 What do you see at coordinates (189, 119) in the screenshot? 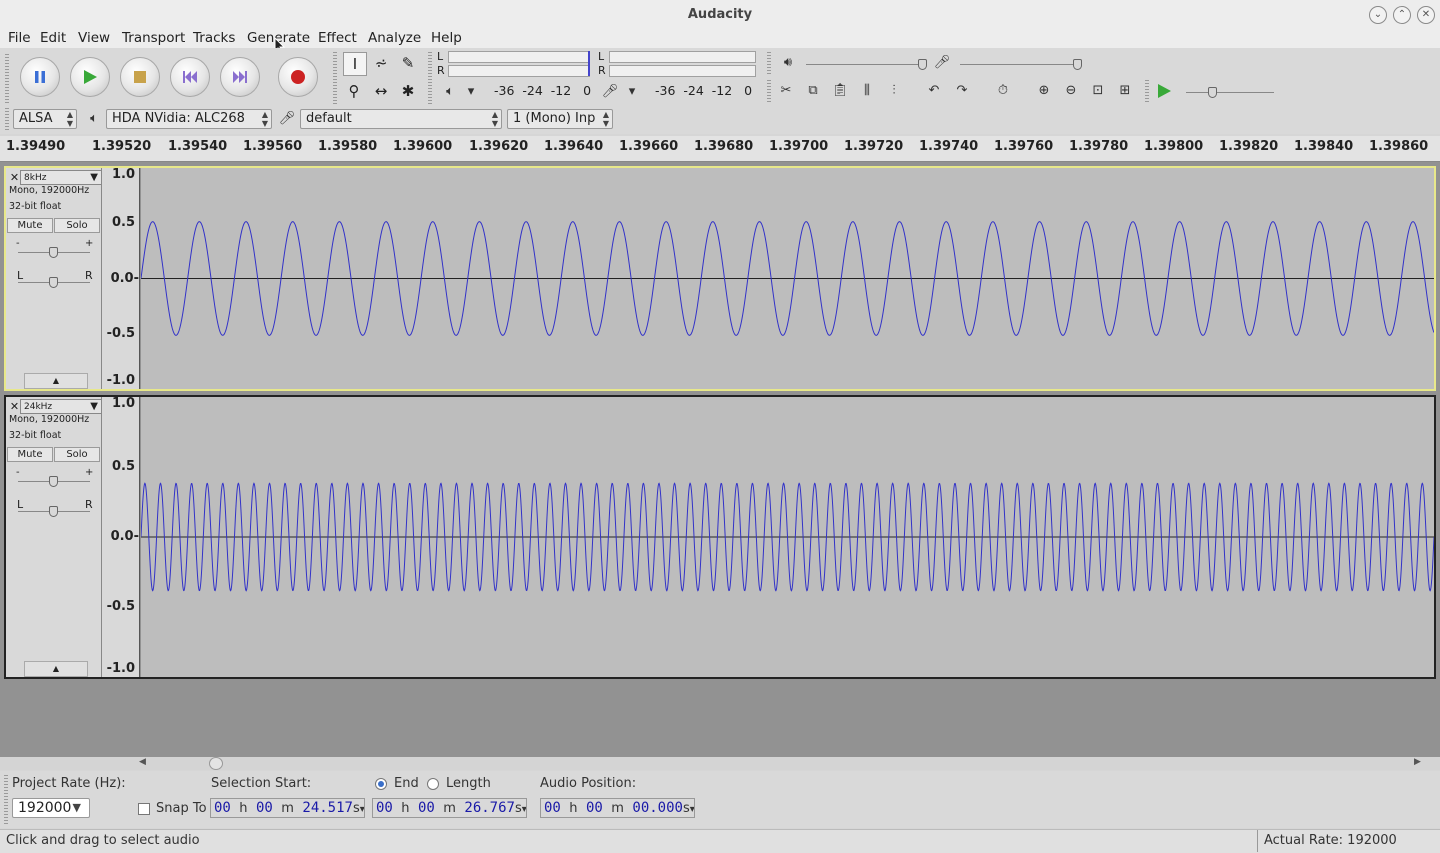
I see `playback-device-select: HDA NVidia: ALC268 ▲ ▼` at bounding box center [189, 119].